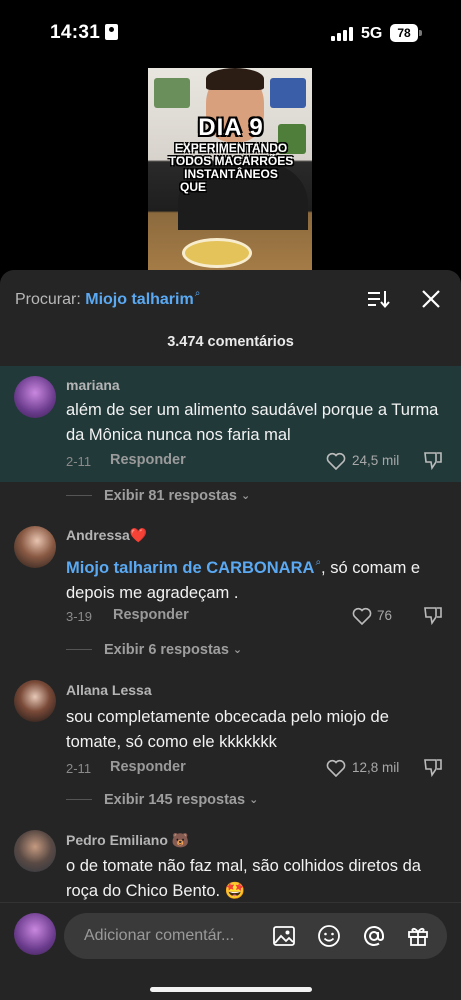  What do you see at coordinates (379, 299) in the screenshot?
I see `sort-icon` at bounding box center [379, 299].